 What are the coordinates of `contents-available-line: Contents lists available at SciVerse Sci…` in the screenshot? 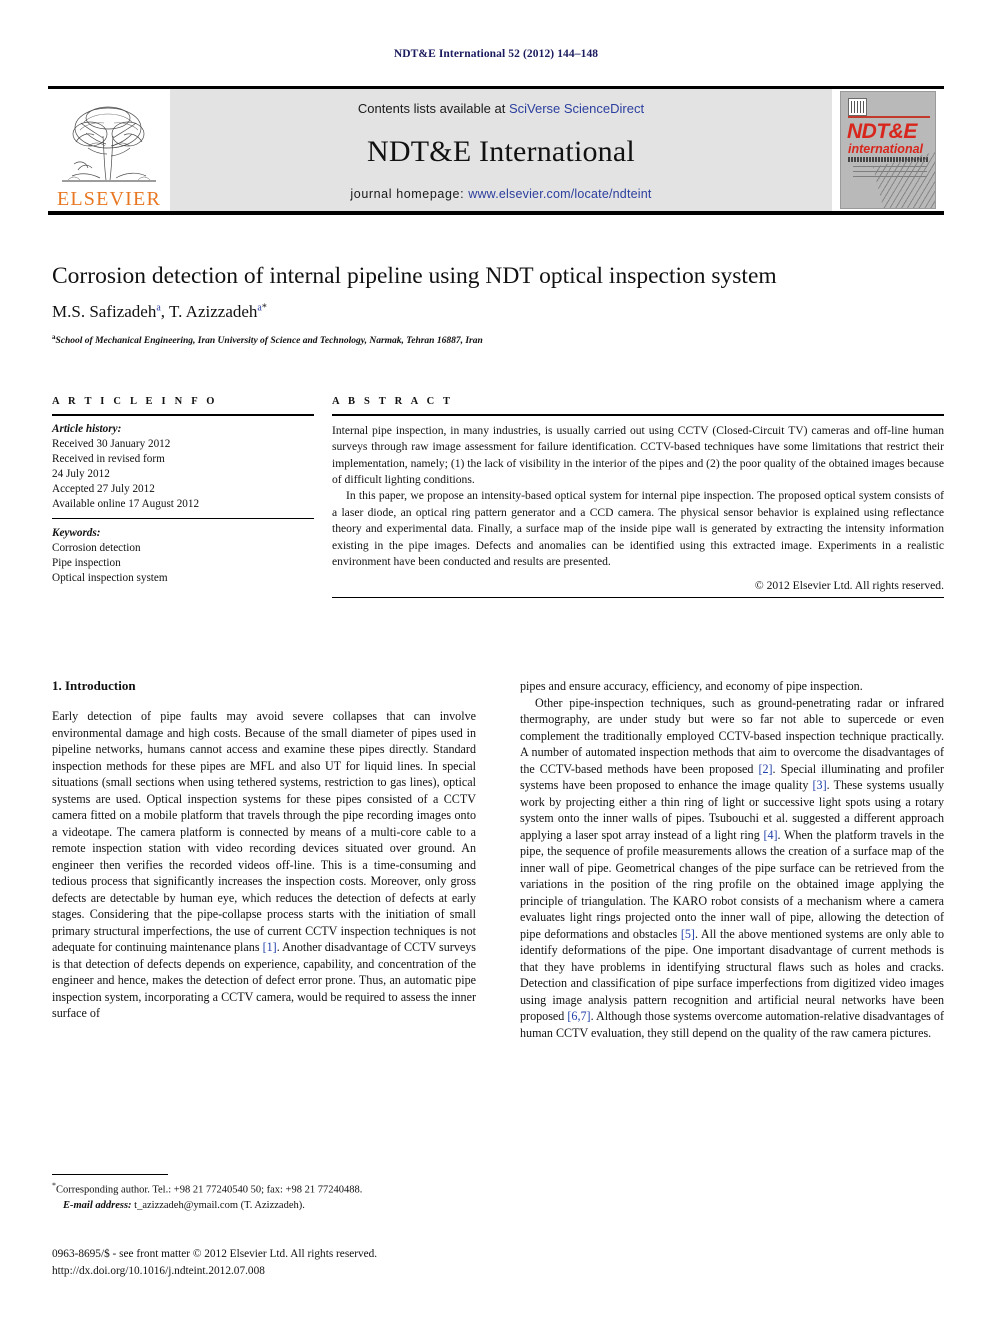 It's located at (501, 108).